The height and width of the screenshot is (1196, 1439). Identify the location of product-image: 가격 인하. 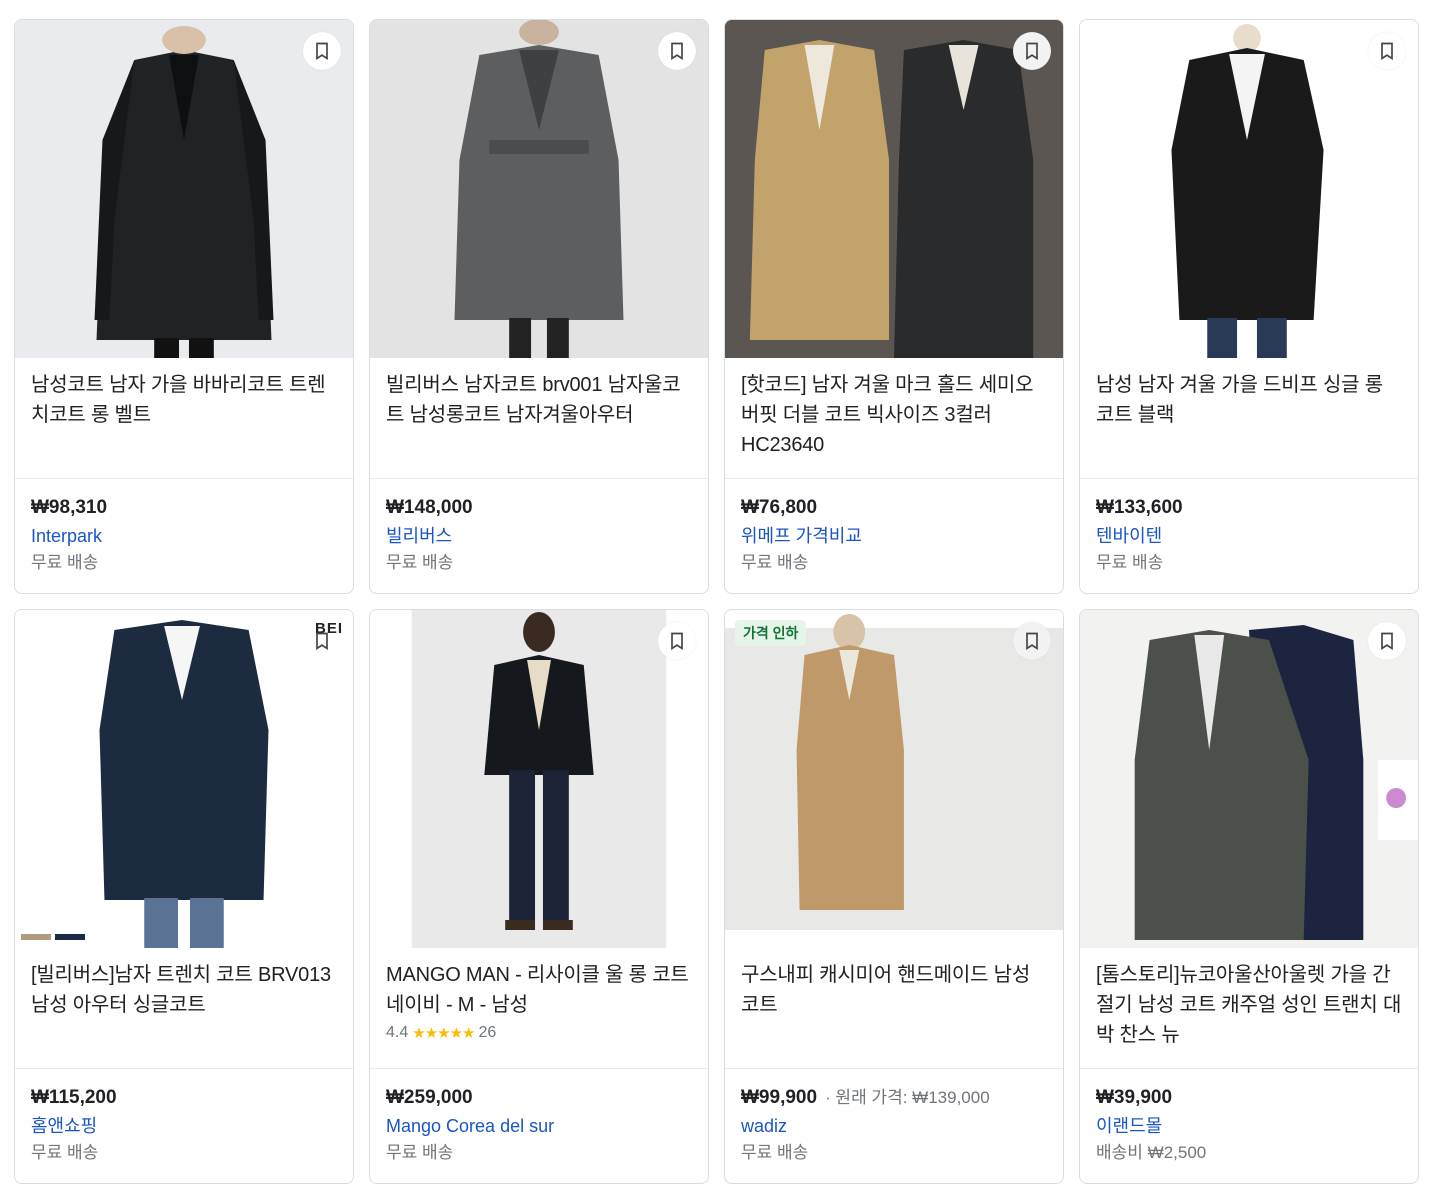
(894, 779).